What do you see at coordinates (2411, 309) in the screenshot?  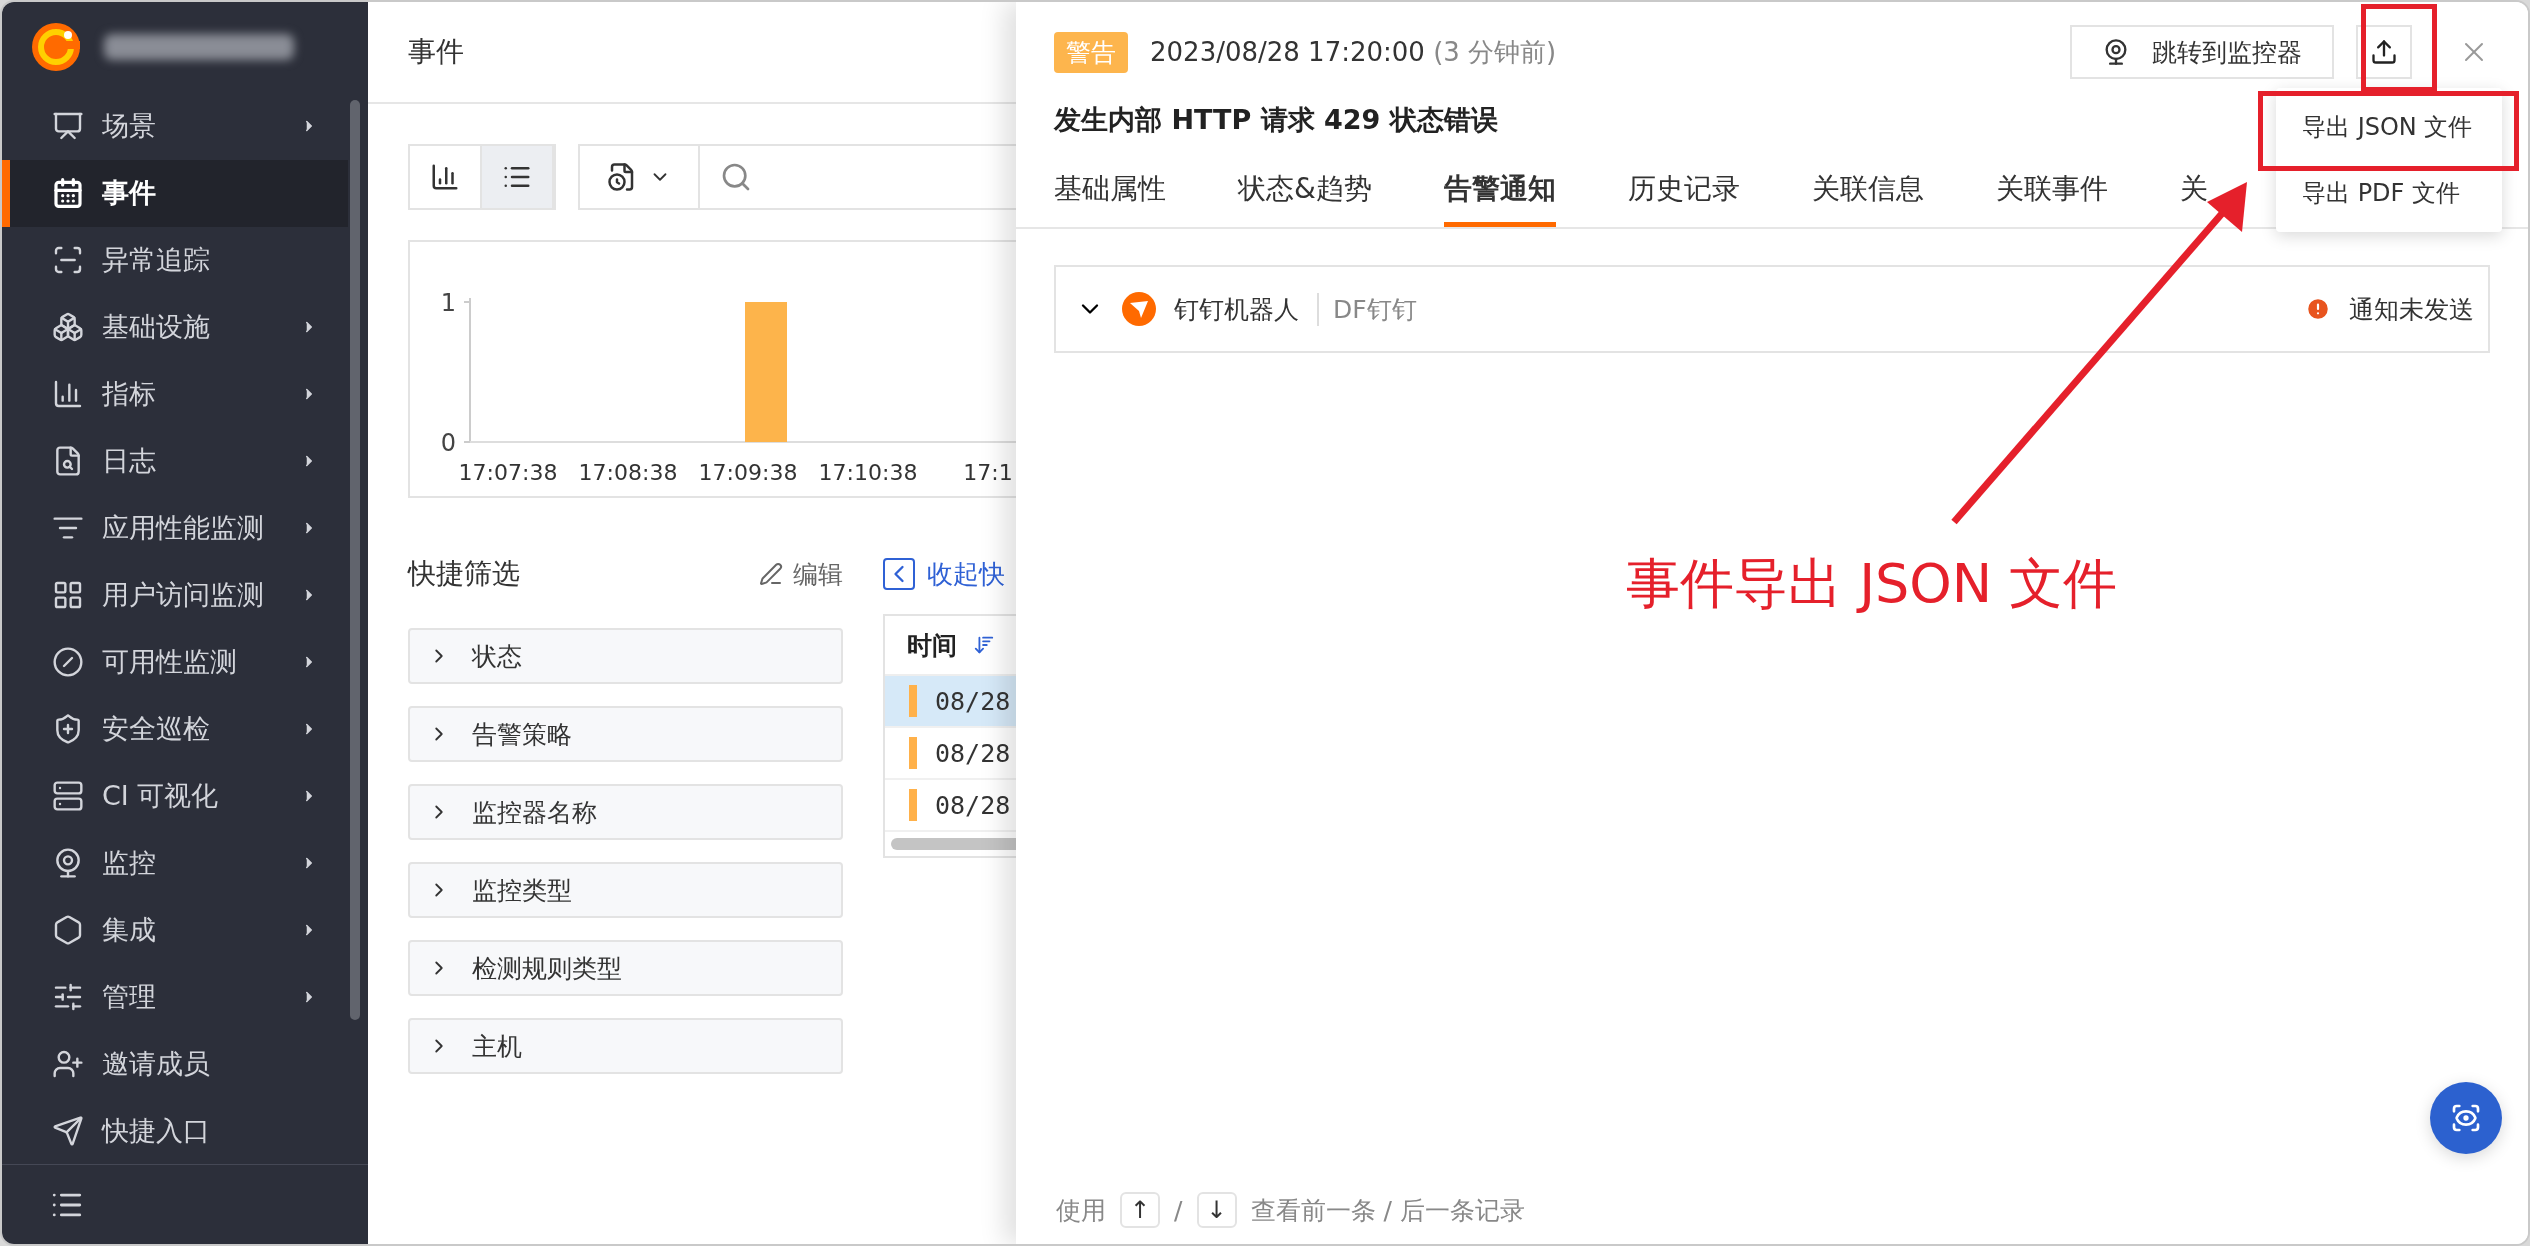 I see `notification-status: 通知未发送` at bounding box center [2411, 309].